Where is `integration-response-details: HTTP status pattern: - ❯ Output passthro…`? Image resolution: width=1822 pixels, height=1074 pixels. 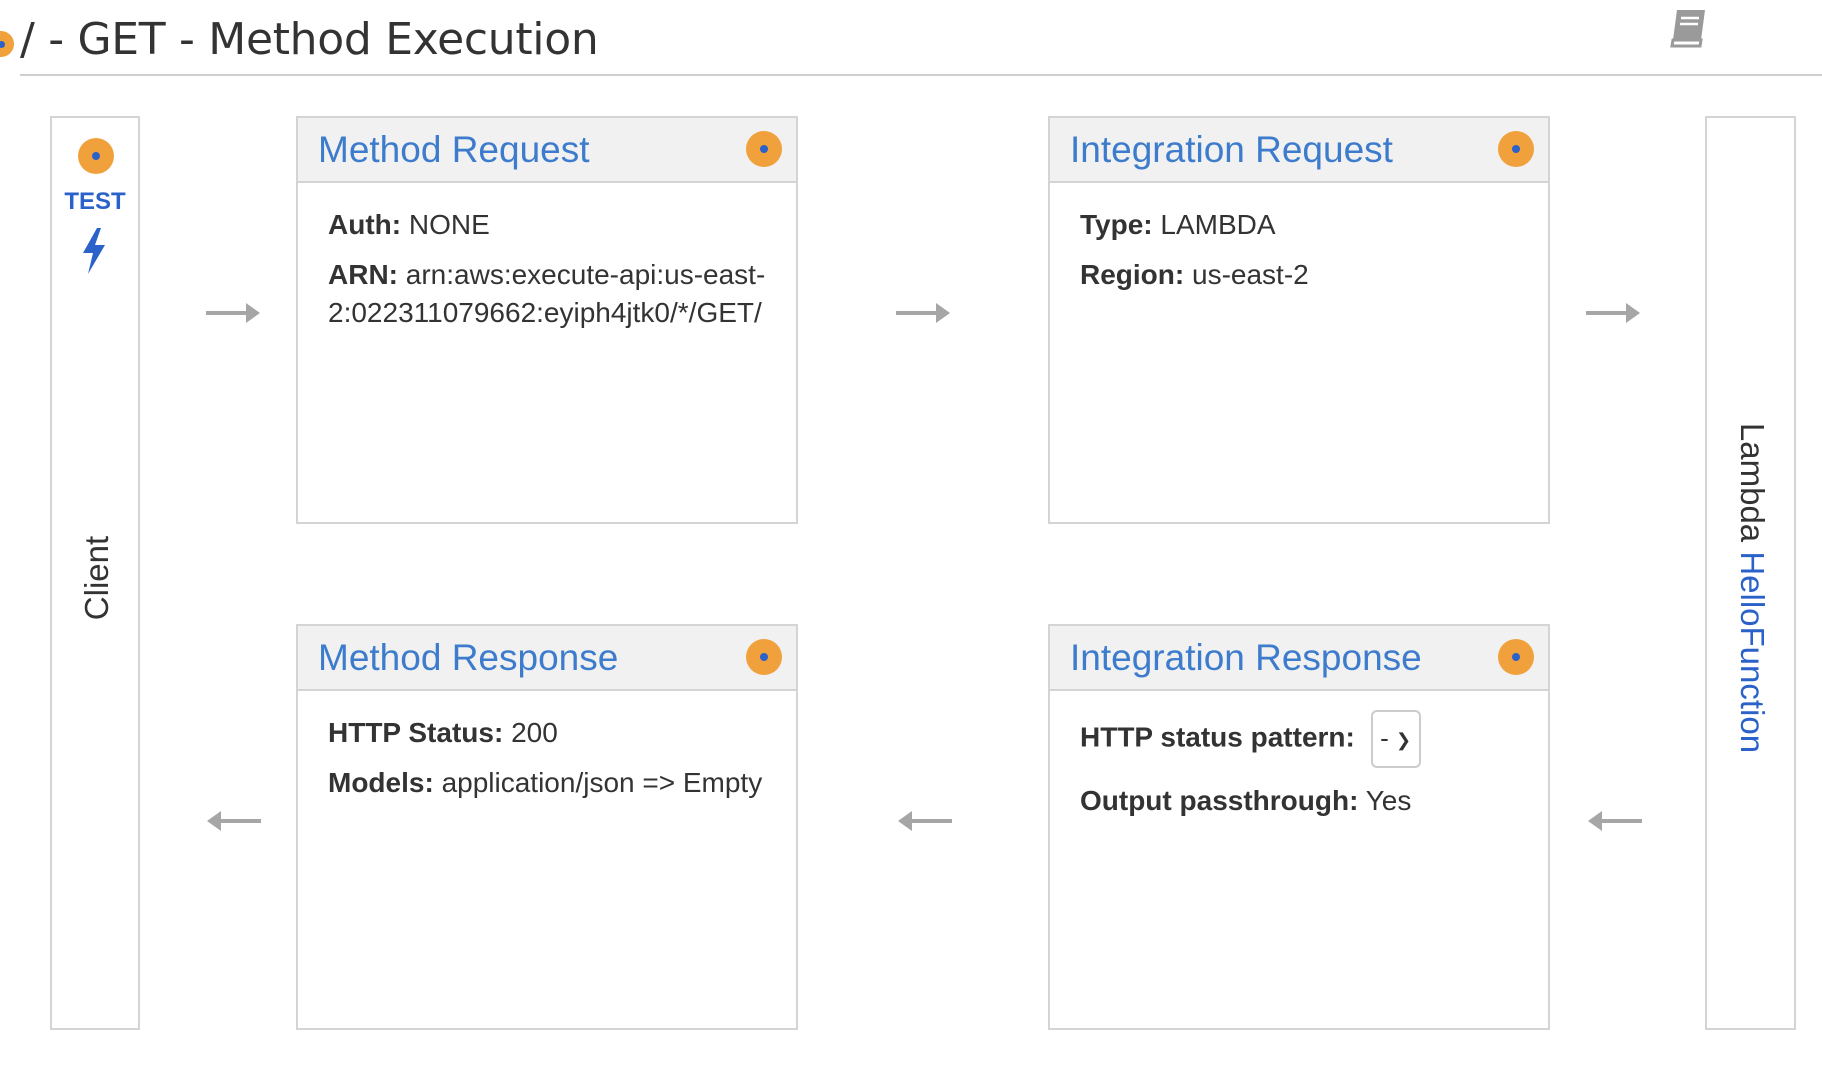
integration-response-details: HTTP status pattern: - ❯ Output passthro… is located at coordinates (1304, 771).